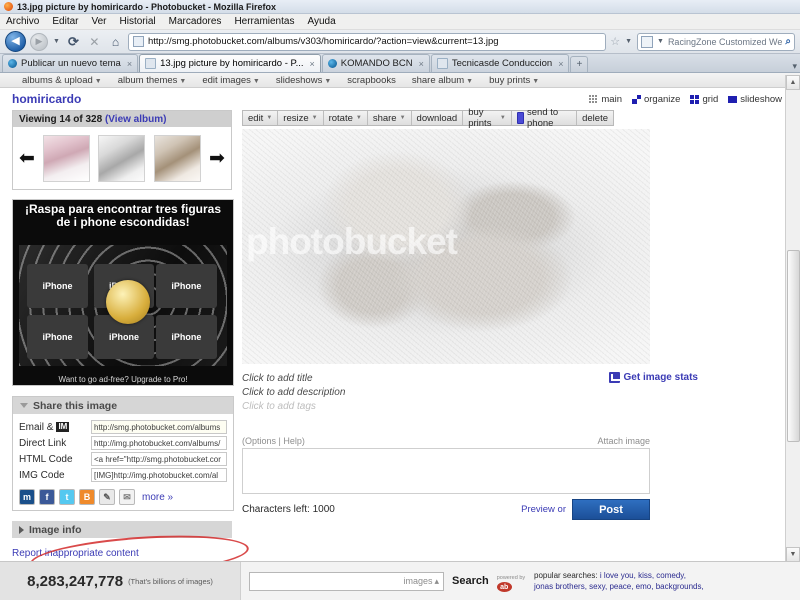  I want to click on attach-image-link: Attach image, so click(623, 441).